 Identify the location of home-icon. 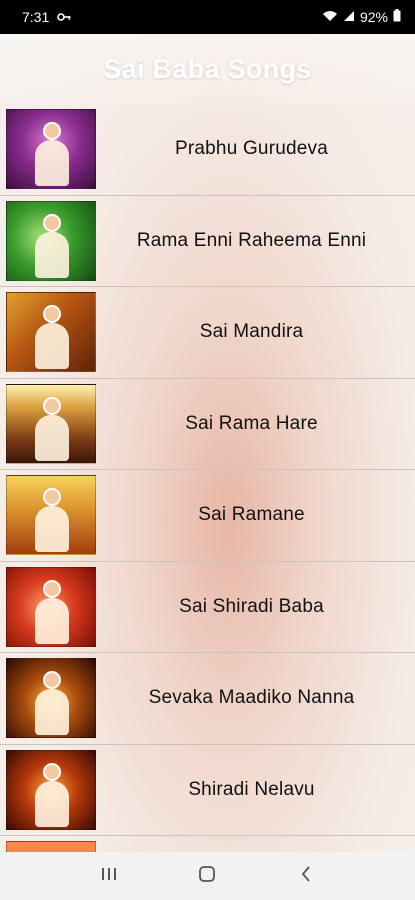
(207, 876).